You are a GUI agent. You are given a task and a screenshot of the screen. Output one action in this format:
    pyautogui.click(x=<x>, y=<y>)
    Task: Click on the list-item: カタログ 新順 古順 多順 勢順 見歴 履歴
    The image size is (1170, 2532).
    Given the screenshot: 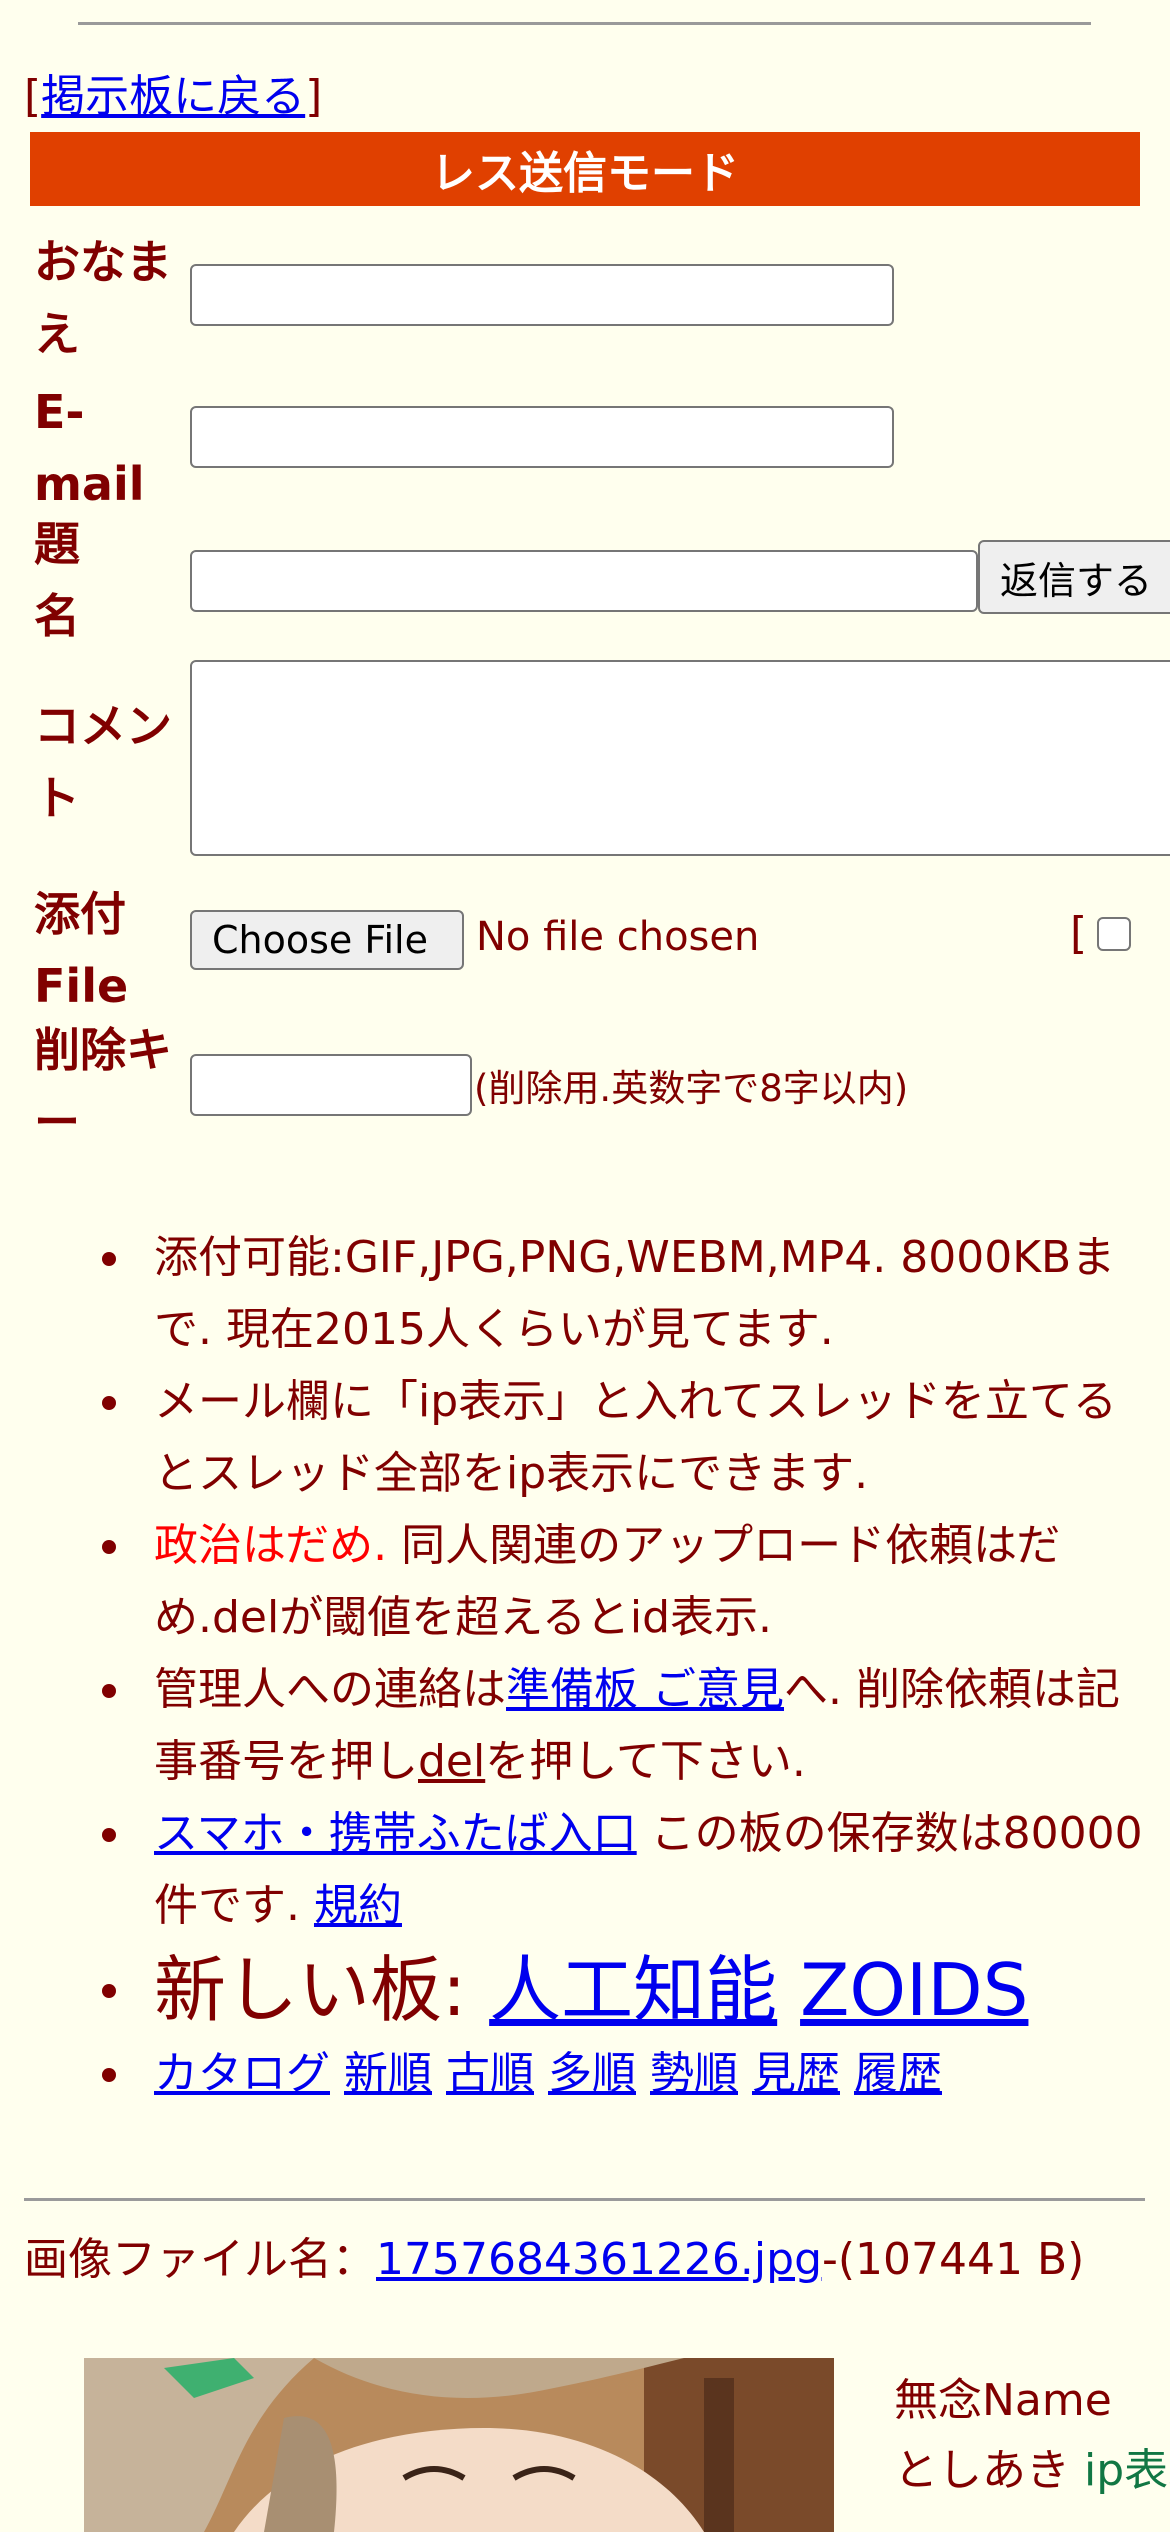 What is the action you would take?
    pyautogui.click(x=585, y=2074)
    